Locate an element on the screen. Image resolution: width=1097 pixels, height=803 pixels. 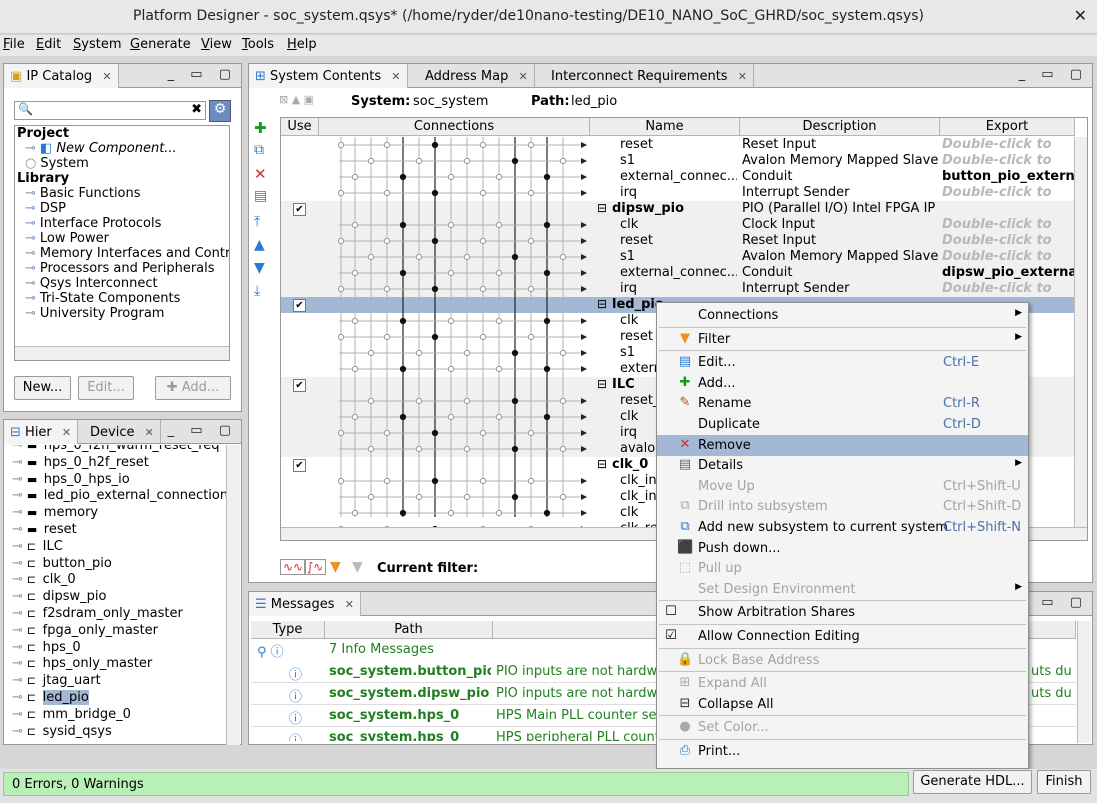
interface-name: s1 is located at coordinates (678, 160).